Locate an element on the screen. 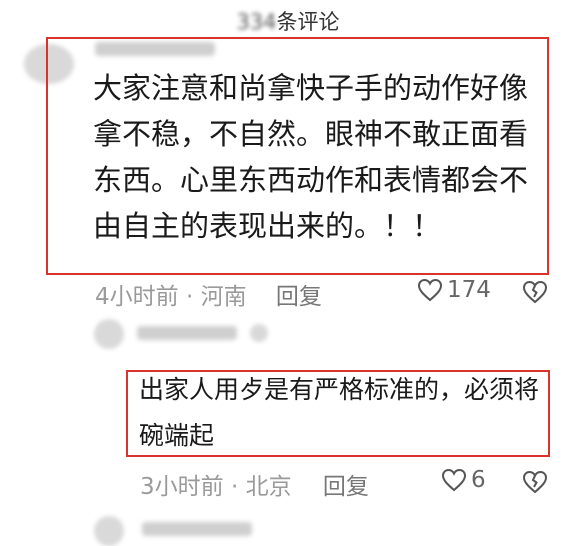 The width and height of the screenshot is (576, 546). comment-text: 出家人用歺是有严格标准的，必须将碗端起 is located at coordinates (339, 412).